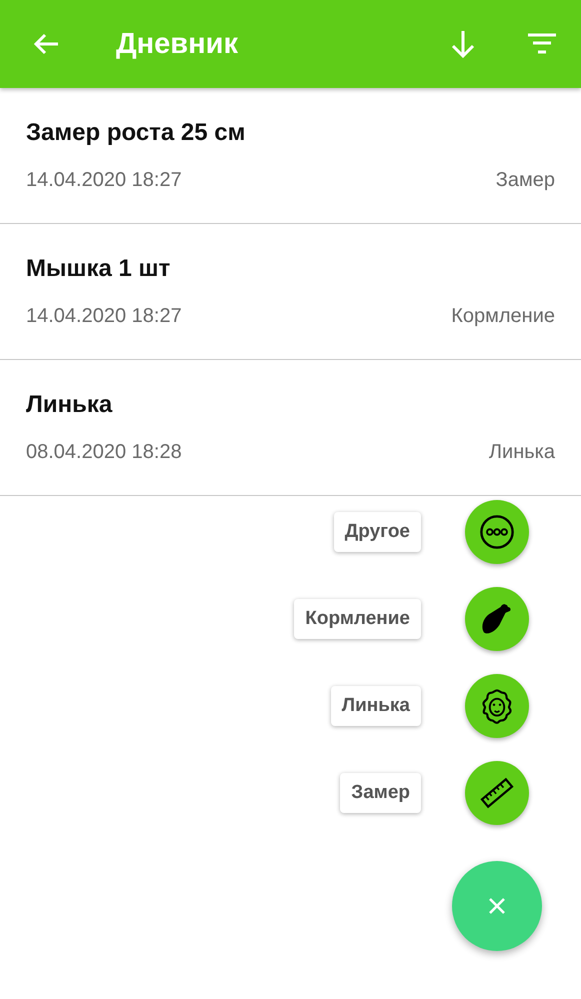 This screenshot has height=999, width=581. Describe the element at coordinates (70, 405) in the screenshot. I see `entry-title: Линька` at that location.